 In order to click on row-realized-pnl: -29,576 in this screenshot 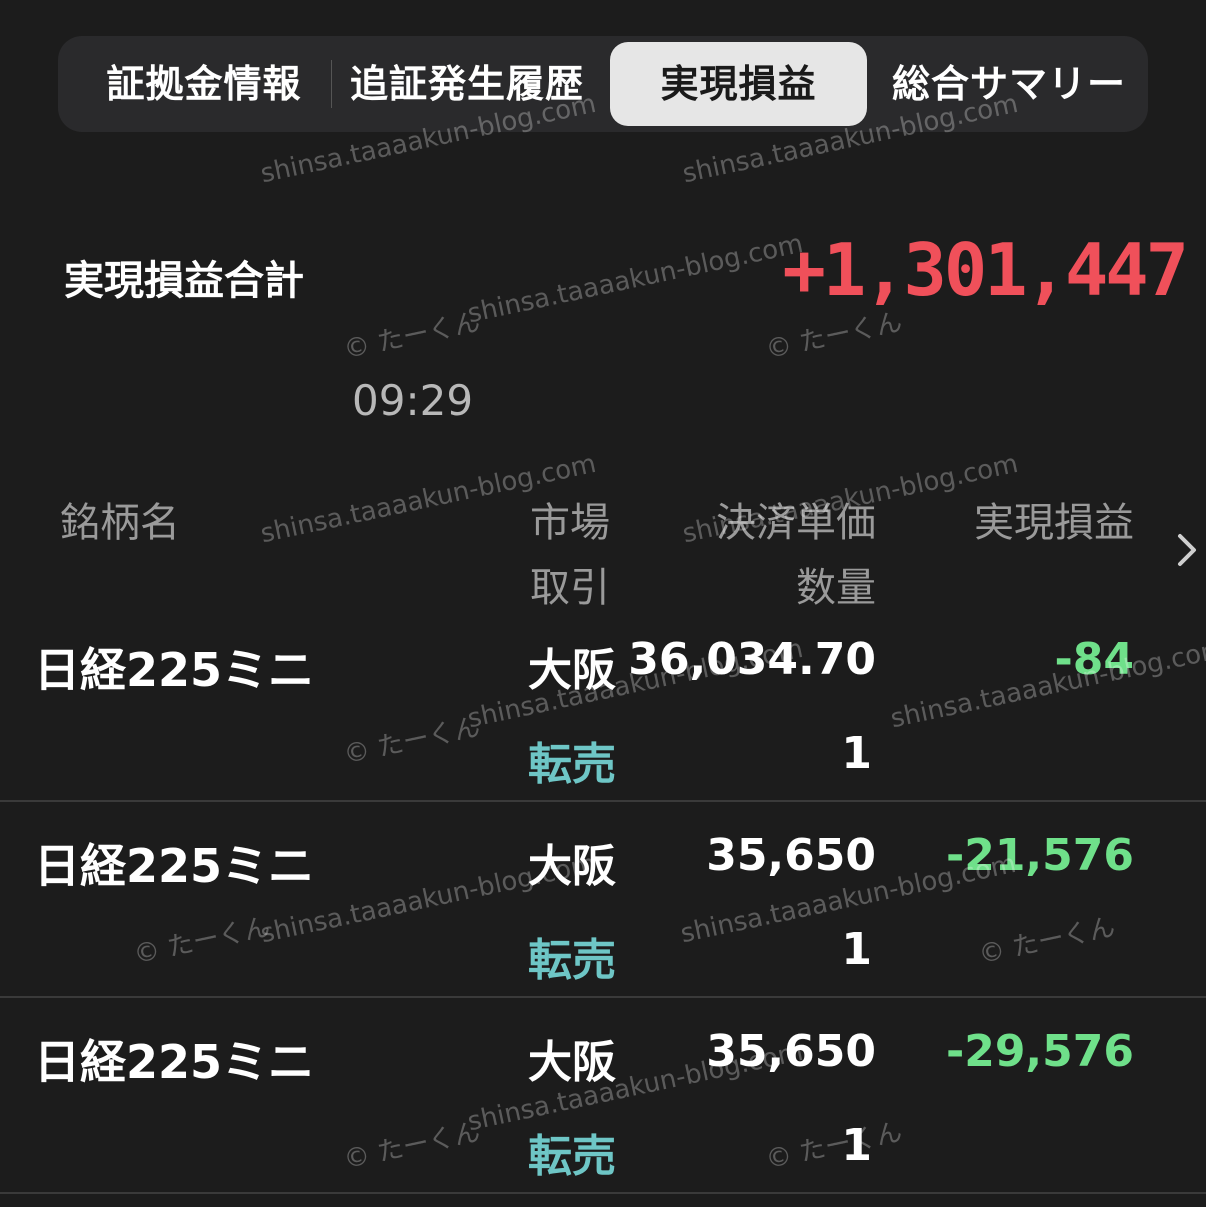, I will do `click(1039, 1051)`.